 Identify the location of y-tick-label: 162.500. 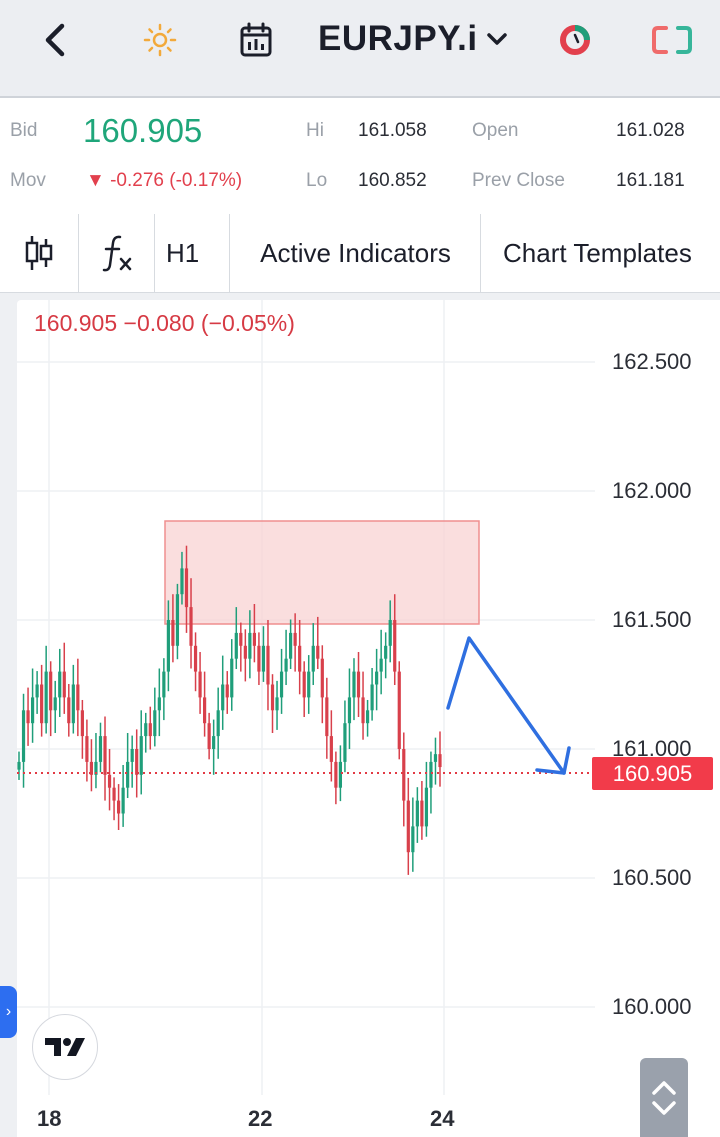
(652, 361).